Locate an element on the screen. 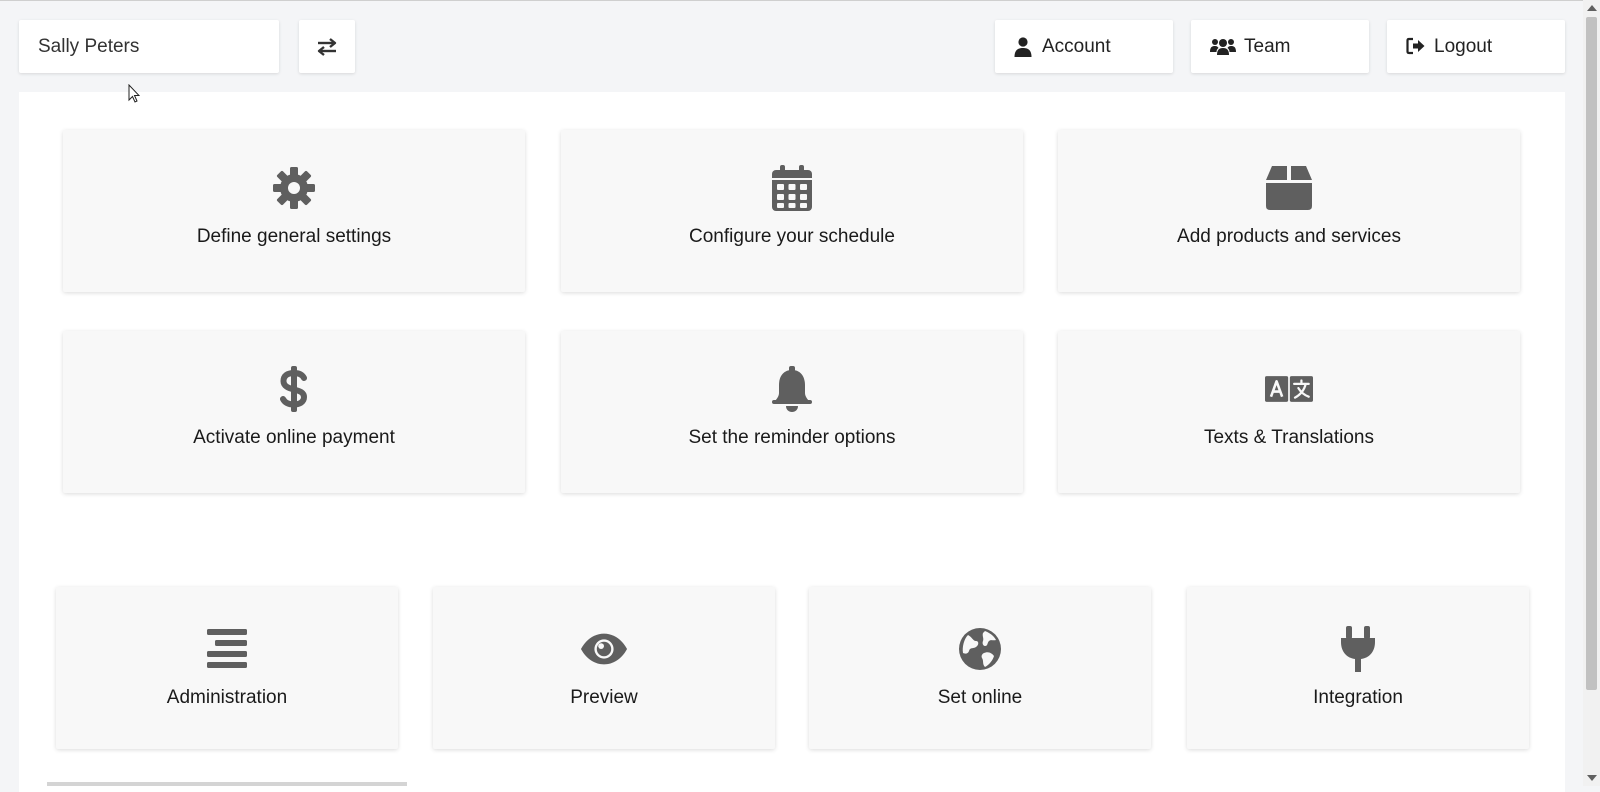 Image resolution: width=1600 pixels, height=792 pixels. define-settings-card: Define general settings is located at coordinates (294, 211).